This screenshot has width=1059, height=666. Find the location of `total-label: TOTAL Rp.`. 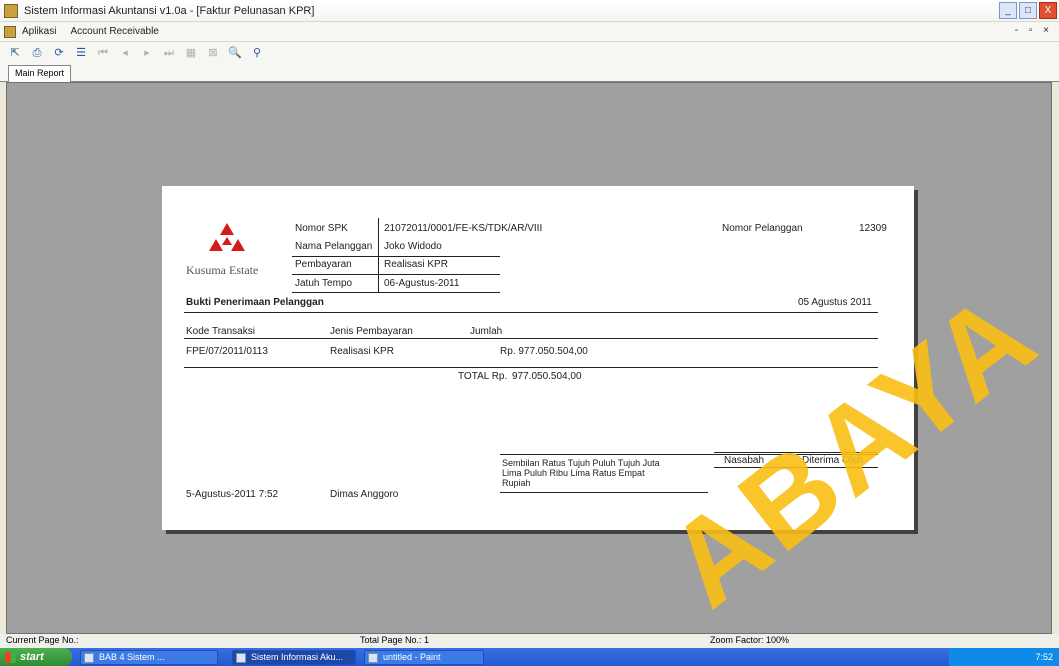

total-label: TOTAL Rp. is located at coordinates (483, 376).